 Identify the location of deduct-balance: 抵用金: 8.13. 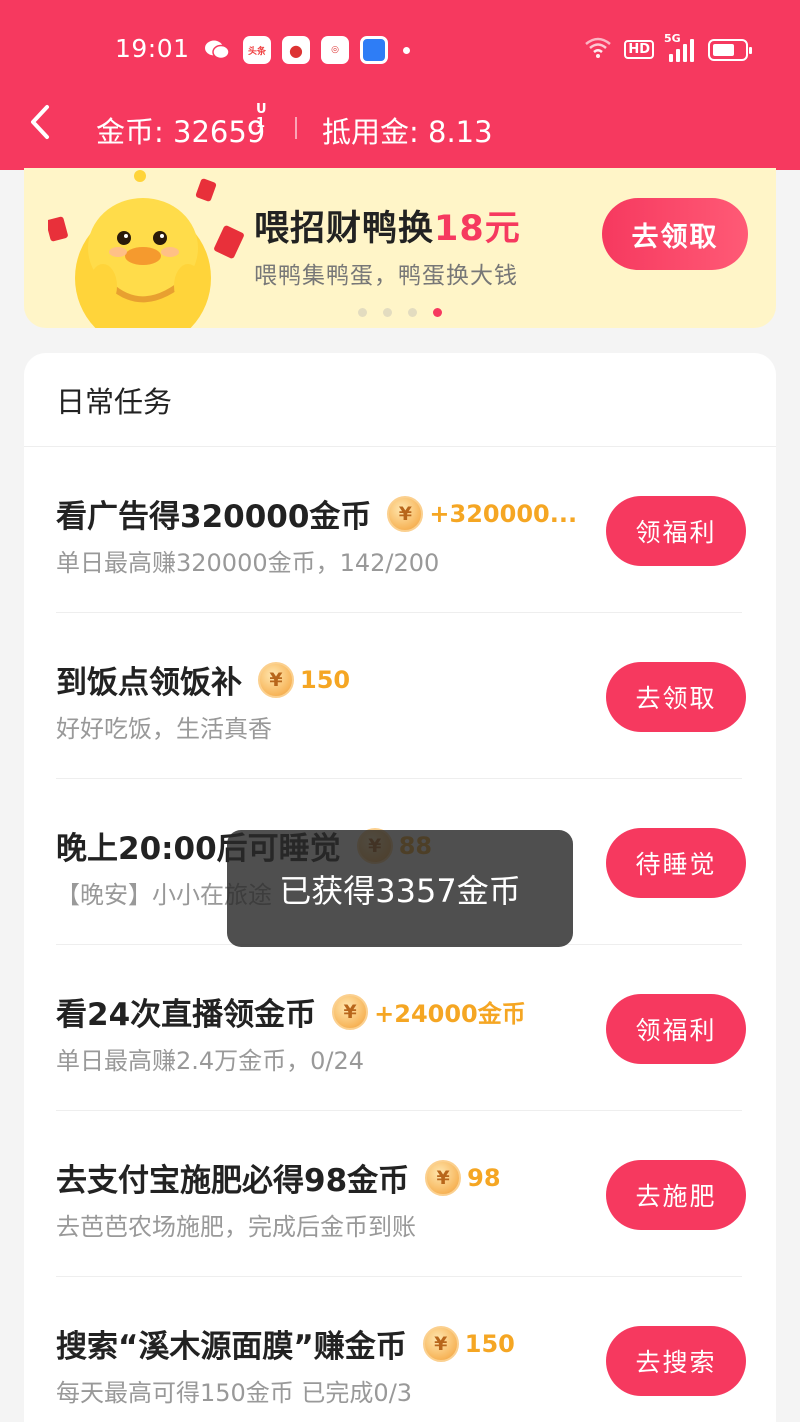
(407, 132).